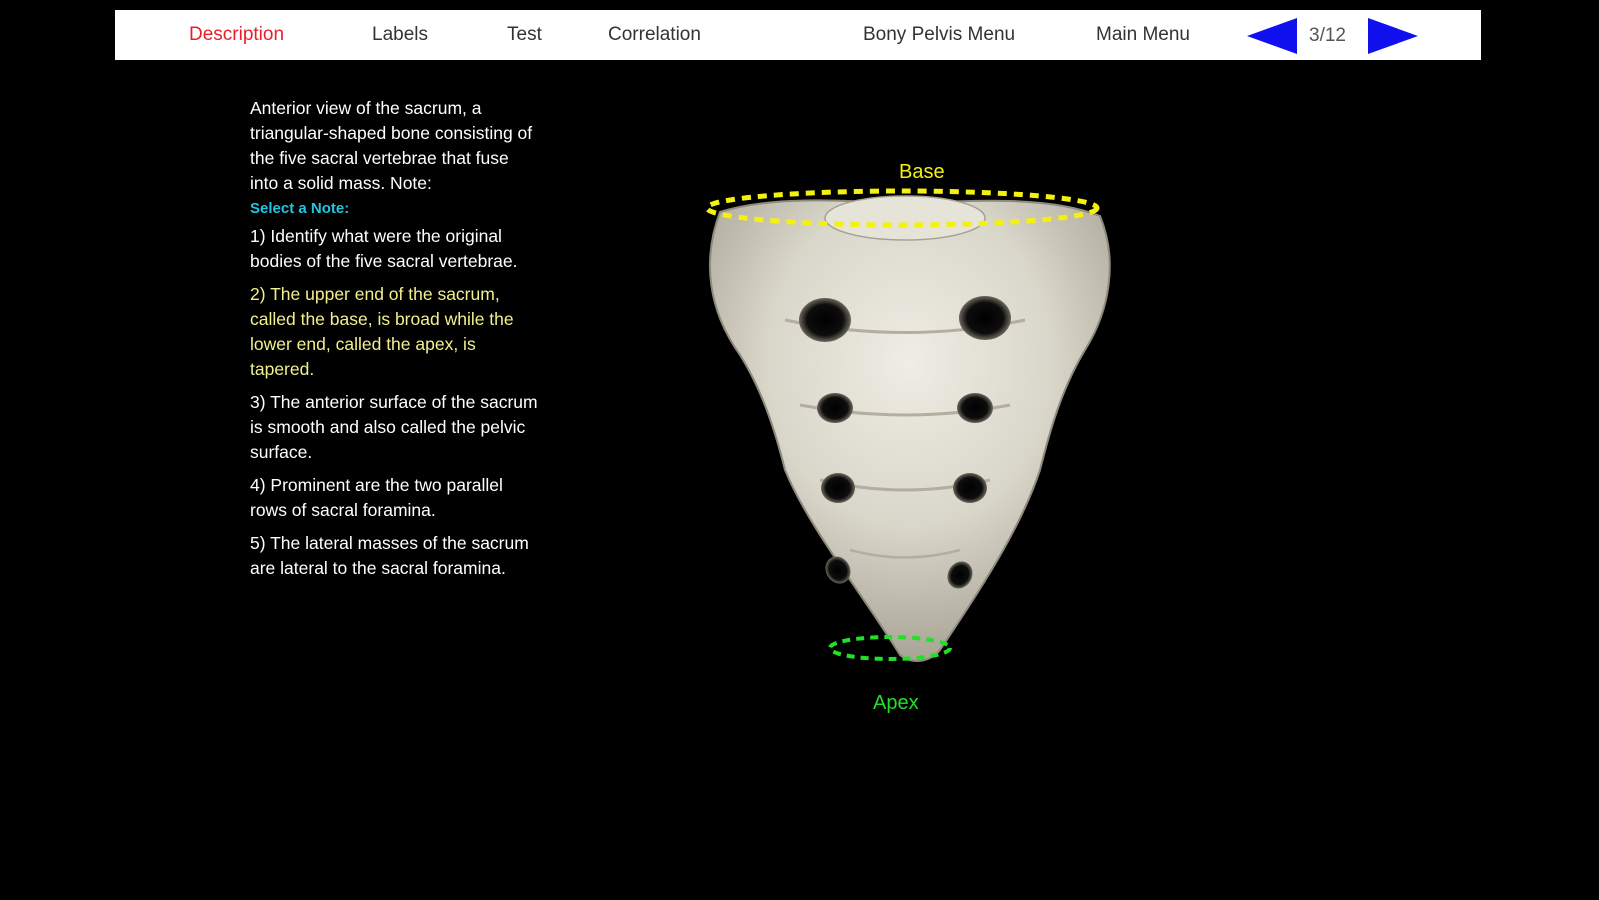  Describe the element at coordinates (922, 172) in the screenshot. I see `base-label: Base` at that location.